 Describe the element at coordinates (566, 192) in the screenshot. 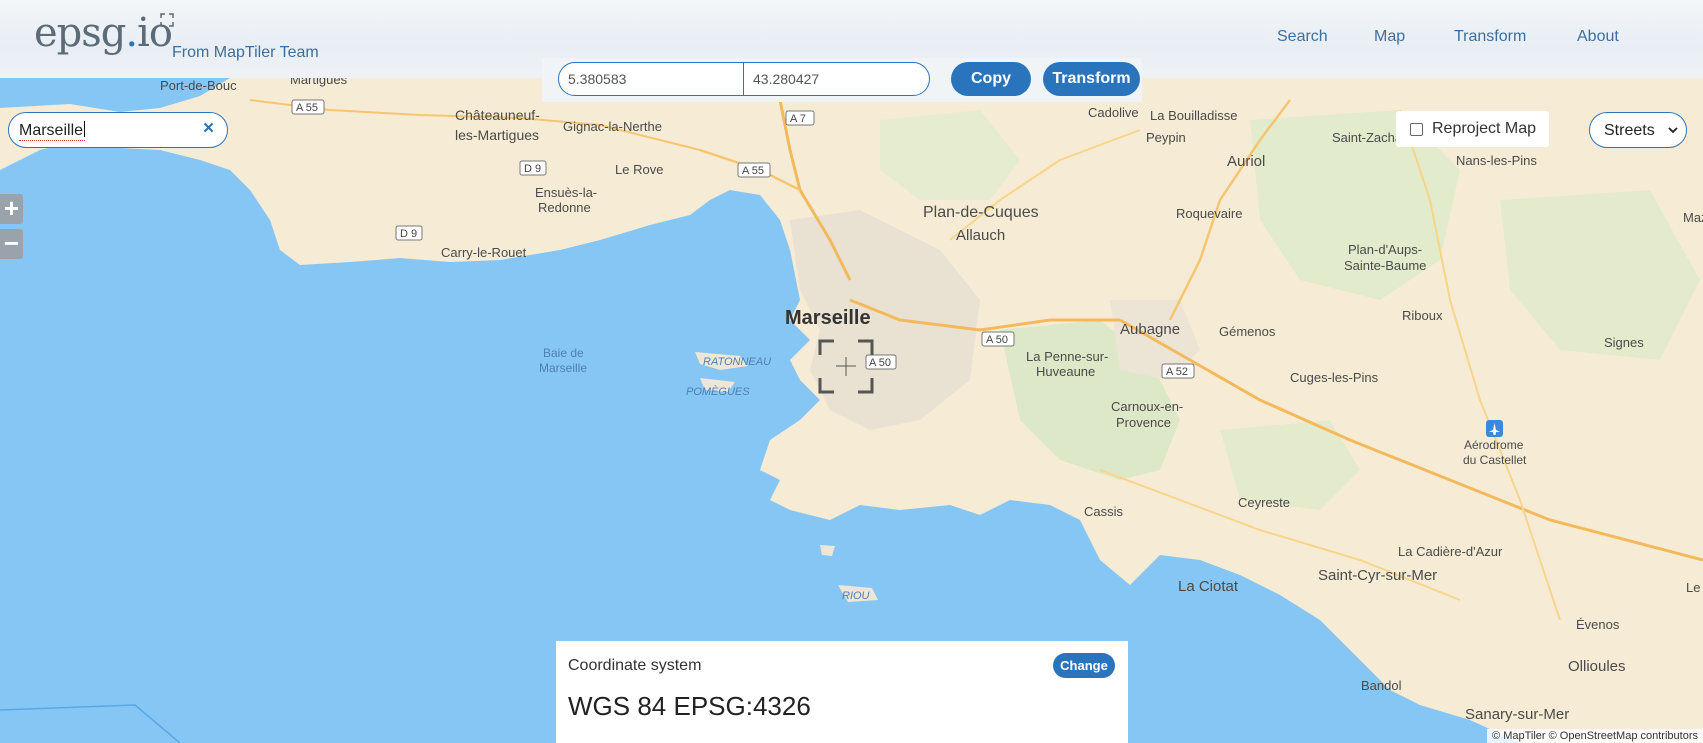

I see `place-label: Ensuès-la-` at that location.